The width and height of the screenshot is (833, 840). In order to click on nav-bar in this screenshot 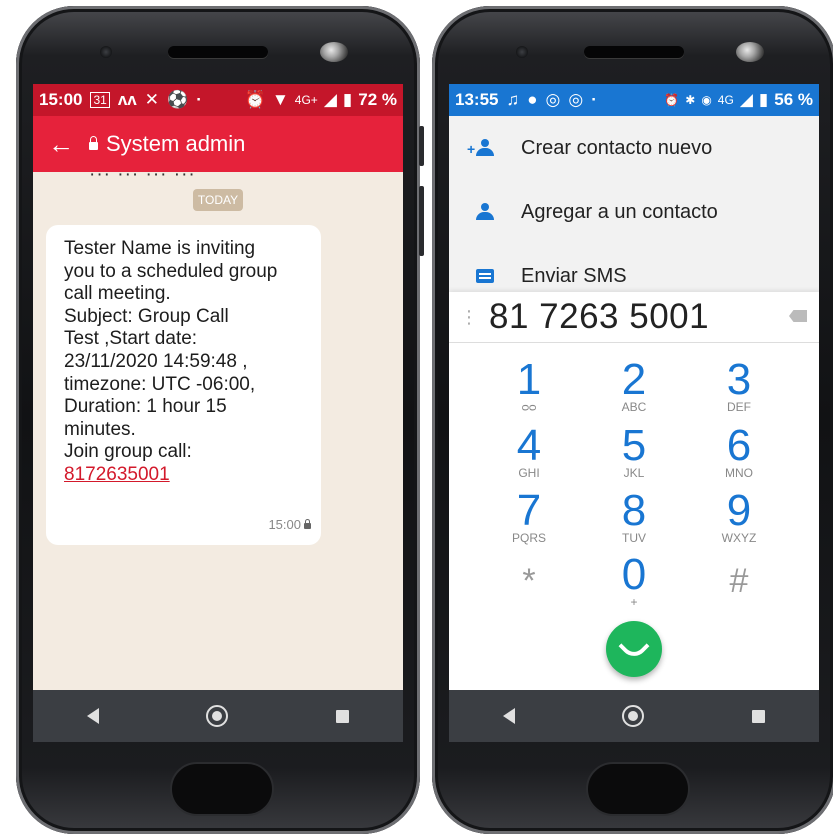, I will do `click(218, 716)`.